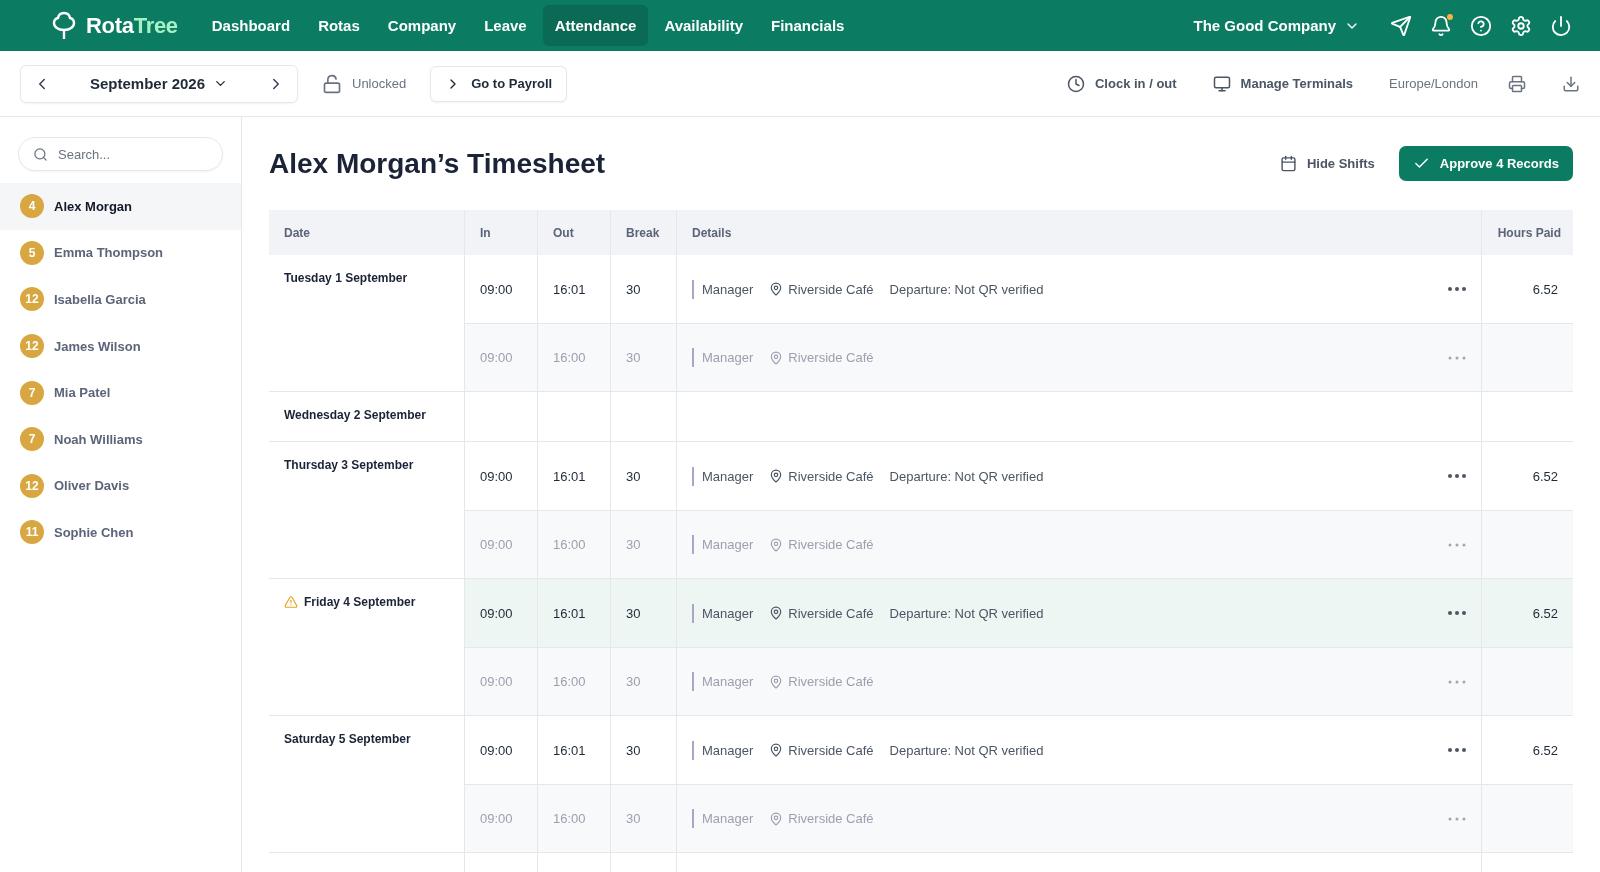 This screenshot has height=872, width=1600. Describe the element at coordinates (1481, 25) in the screenshot. I see `help-icon` at that location.